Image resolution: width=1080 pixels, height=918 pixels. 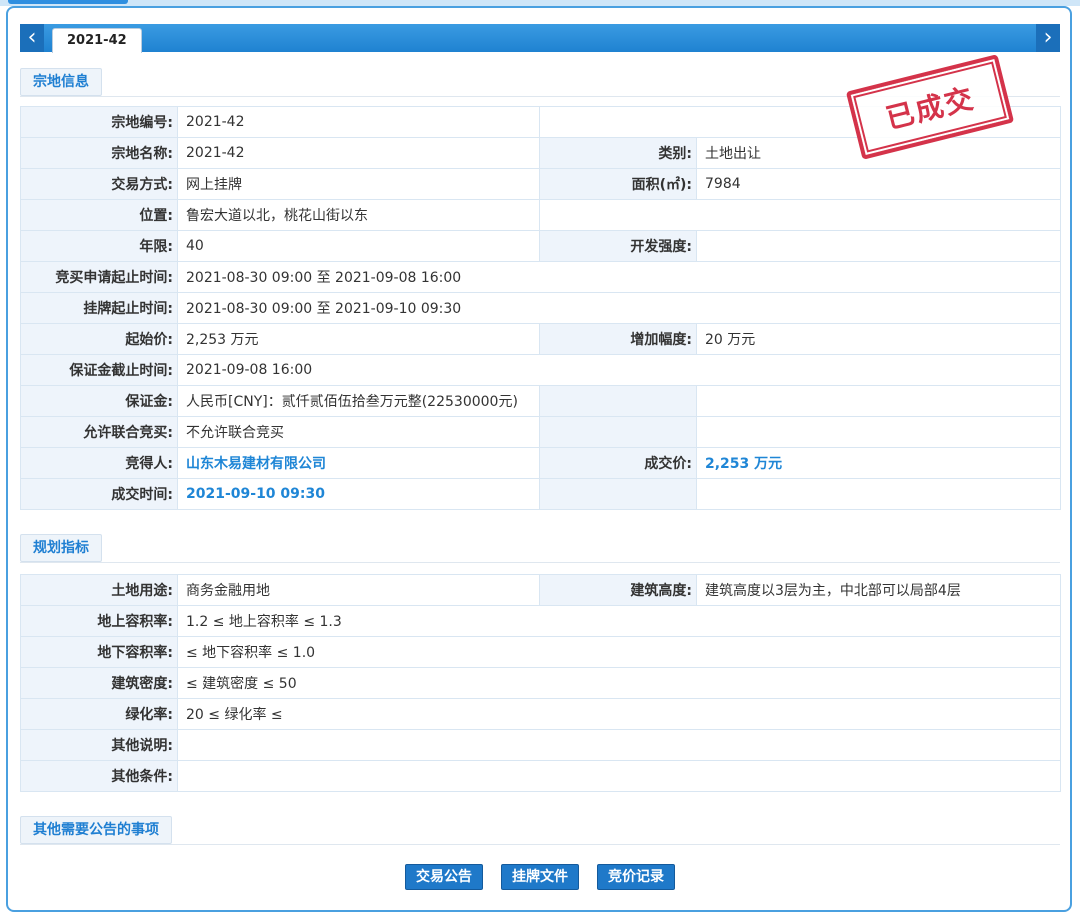 What do you see at coordinates (99, 308) in the screenshot?
I see `listing-time-label: 挂牌起止时间:` at bounding box center [99, 308].